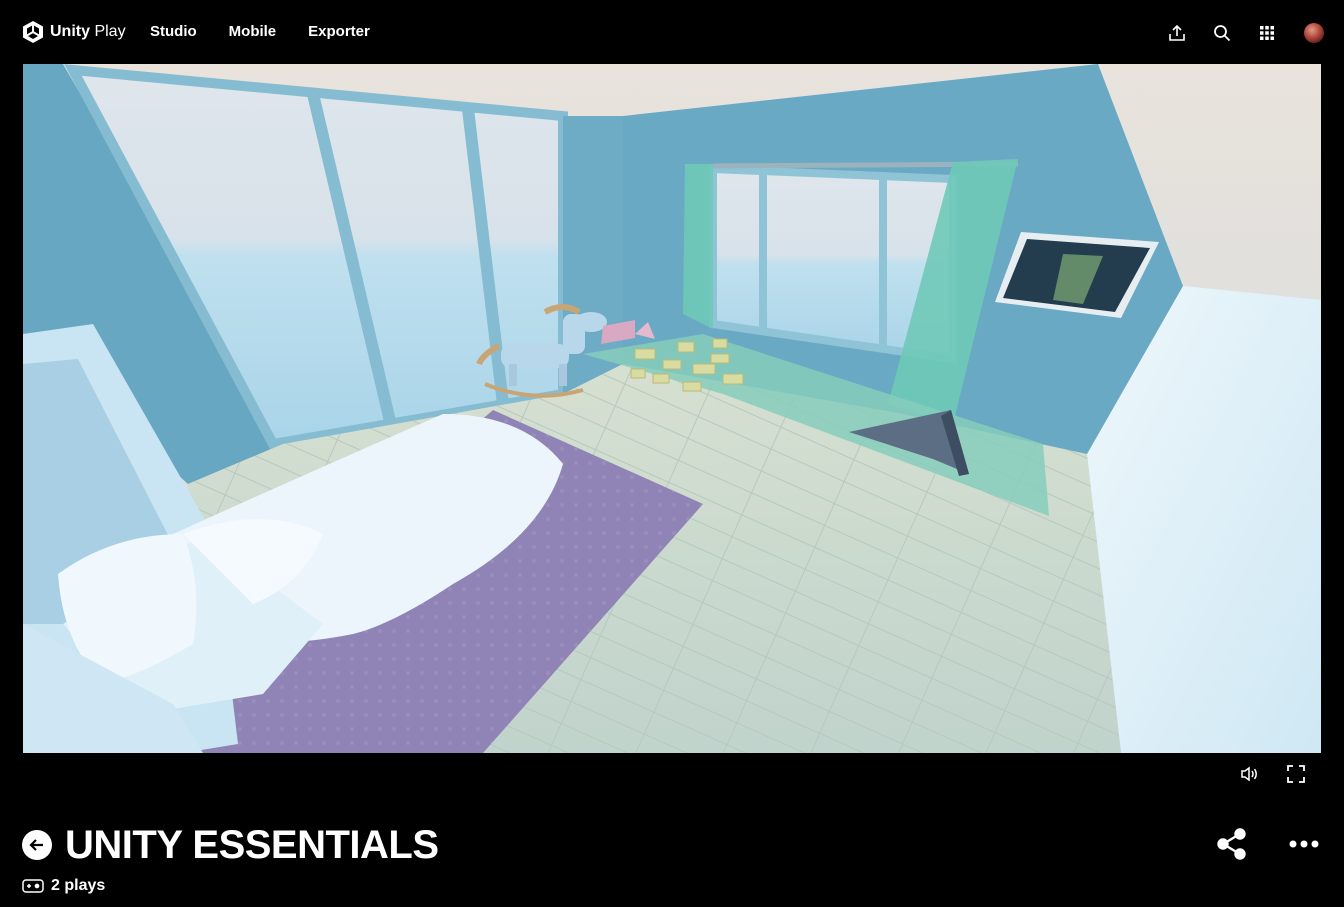 The width and height of the screenshot is (1344, 907). What do you see at coordinates (1233, 33) in the screenshot?
I see `header-actions` at bounding box center [1233, 33].